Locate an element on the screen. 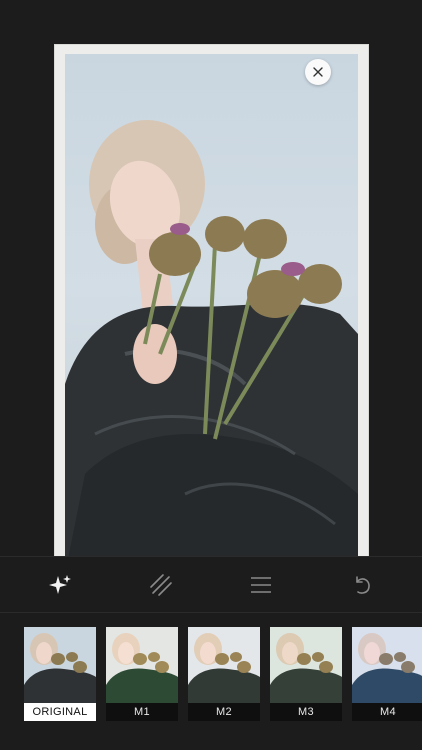 This screenshot has width=422, height=750. texture-icon is located at coordinates (160, 584).